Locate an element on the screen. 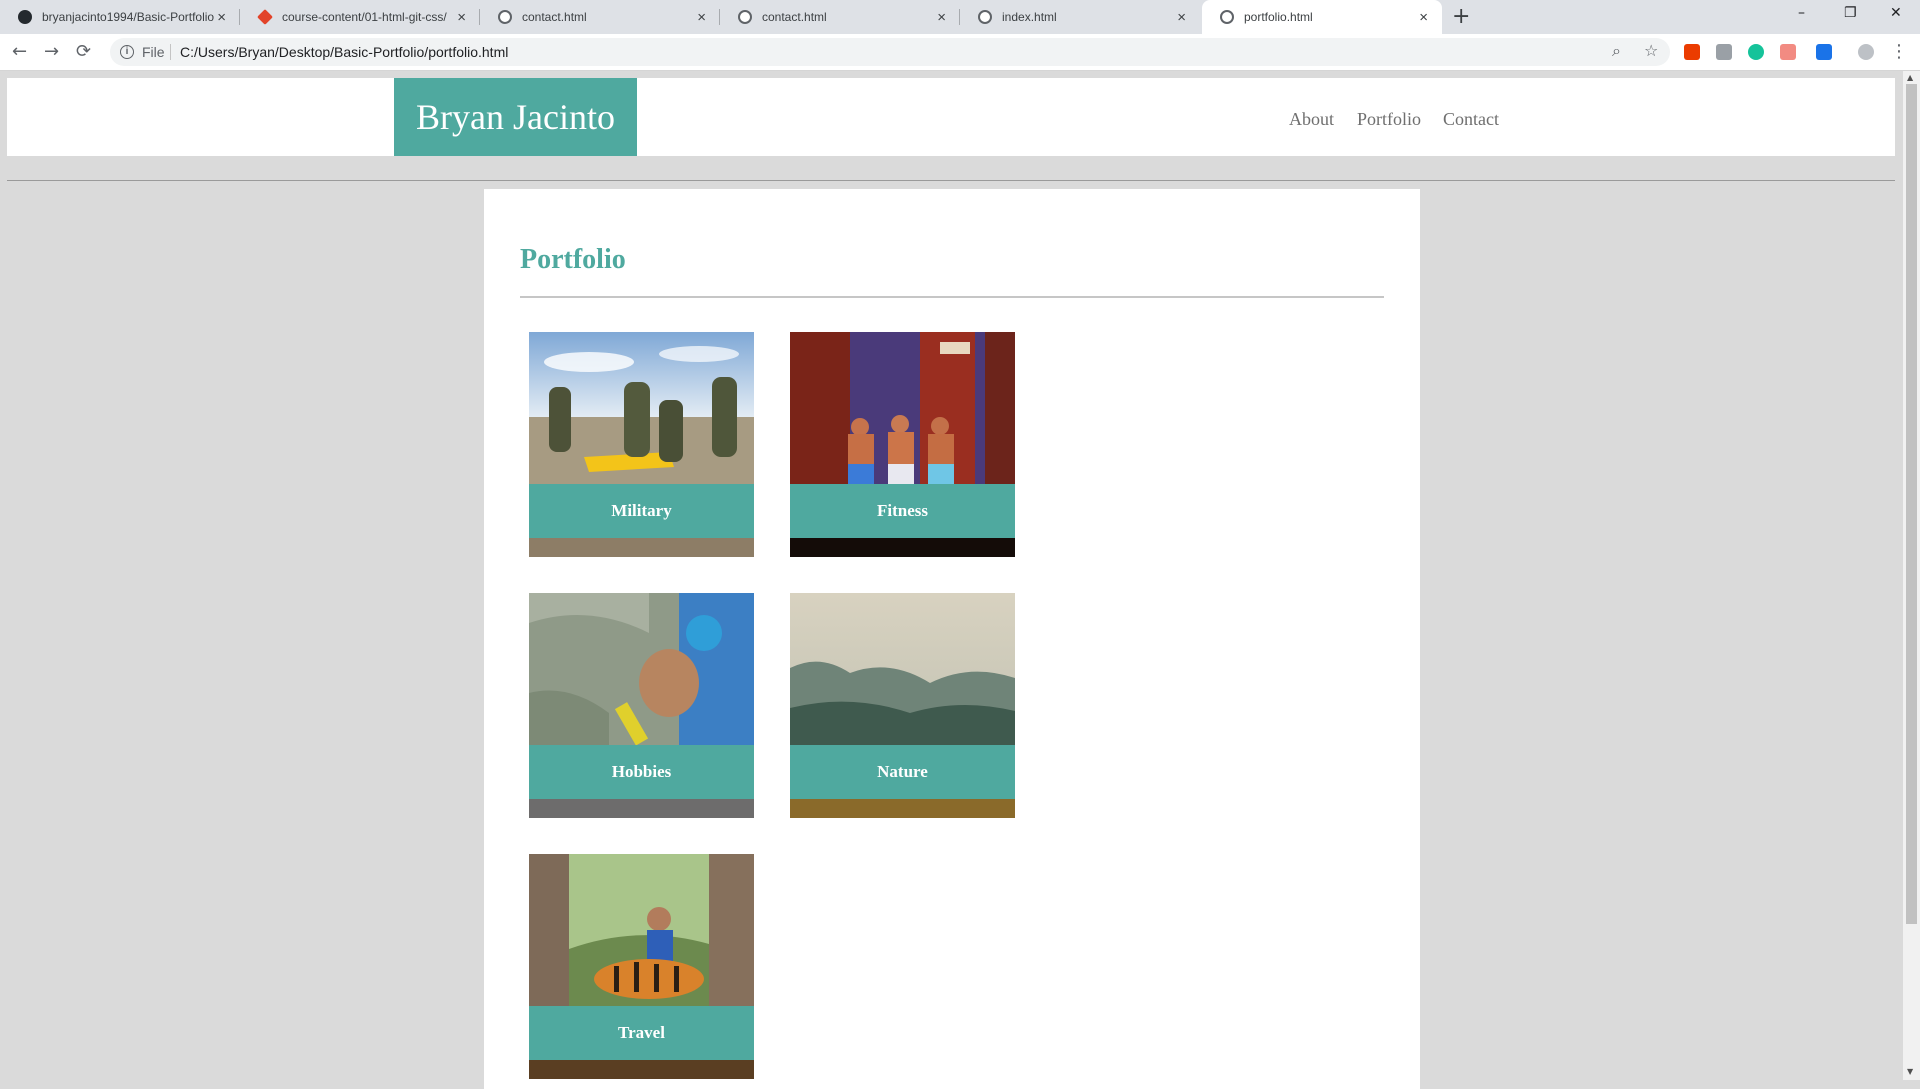 This screenshot has height=1089, width=1920. close-window-button: ✕ is located at coordinates (1896, 13).